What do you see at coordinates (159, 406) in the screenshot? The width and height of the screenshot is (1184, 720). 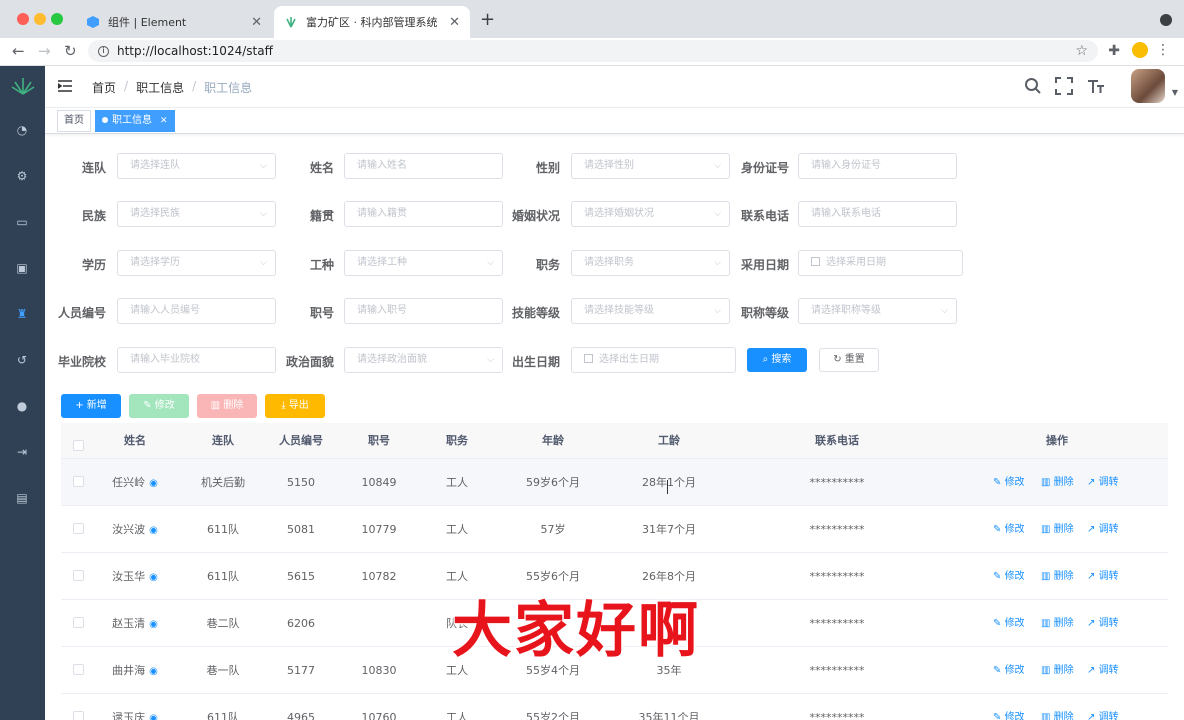 I see `edit-button: ✎ 修改` at bounding box center [159, 406].